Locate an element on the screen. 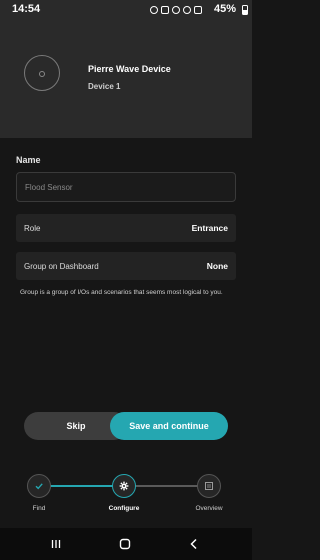  device-name: Pierre Wave Device is located at coordinates (129, 69).